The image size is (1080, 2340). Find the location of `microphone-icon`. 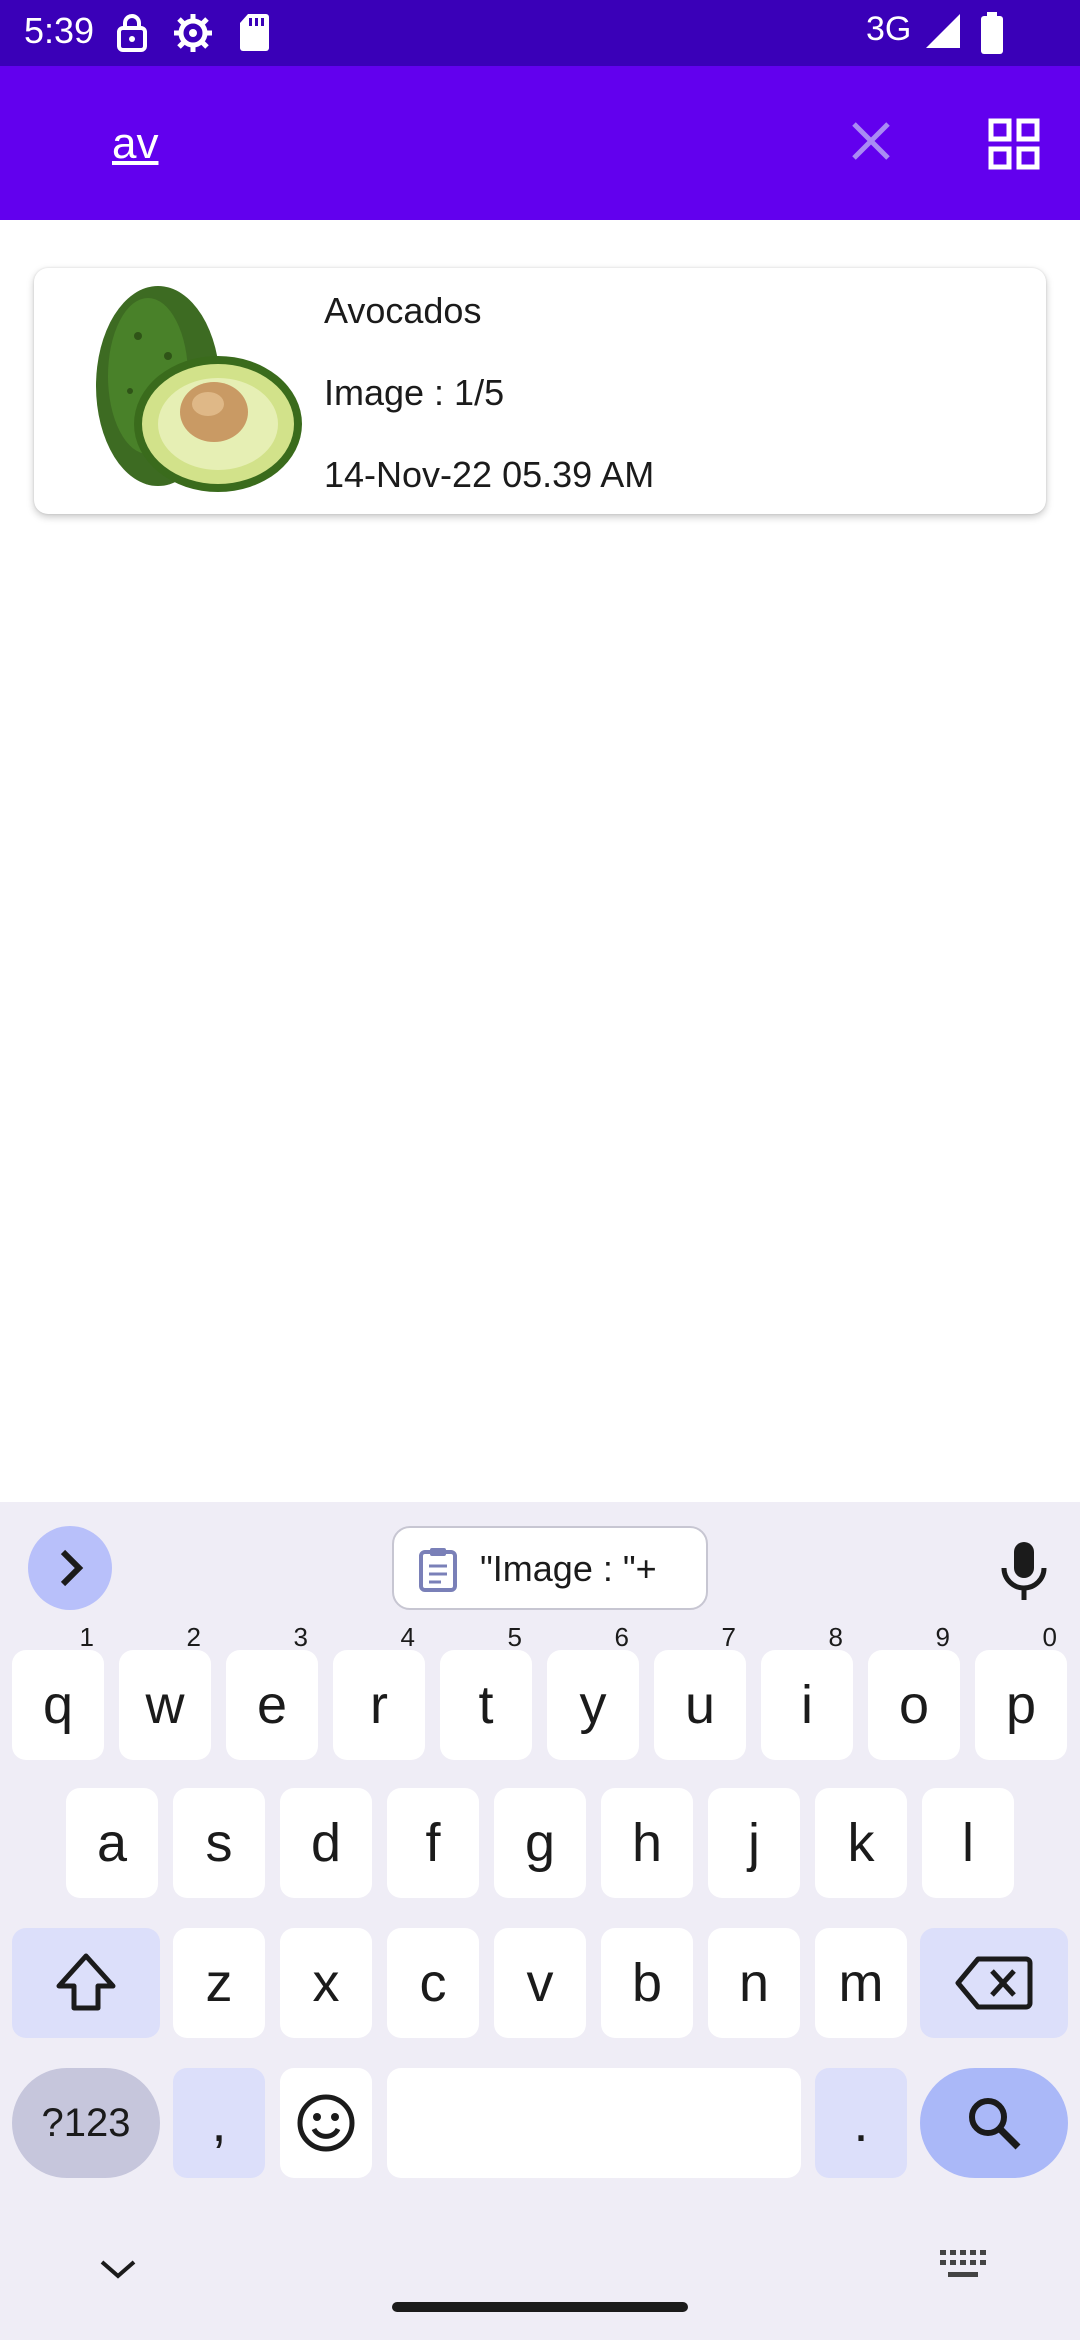

microphone-icon is located at coordinates (1024, 1571).